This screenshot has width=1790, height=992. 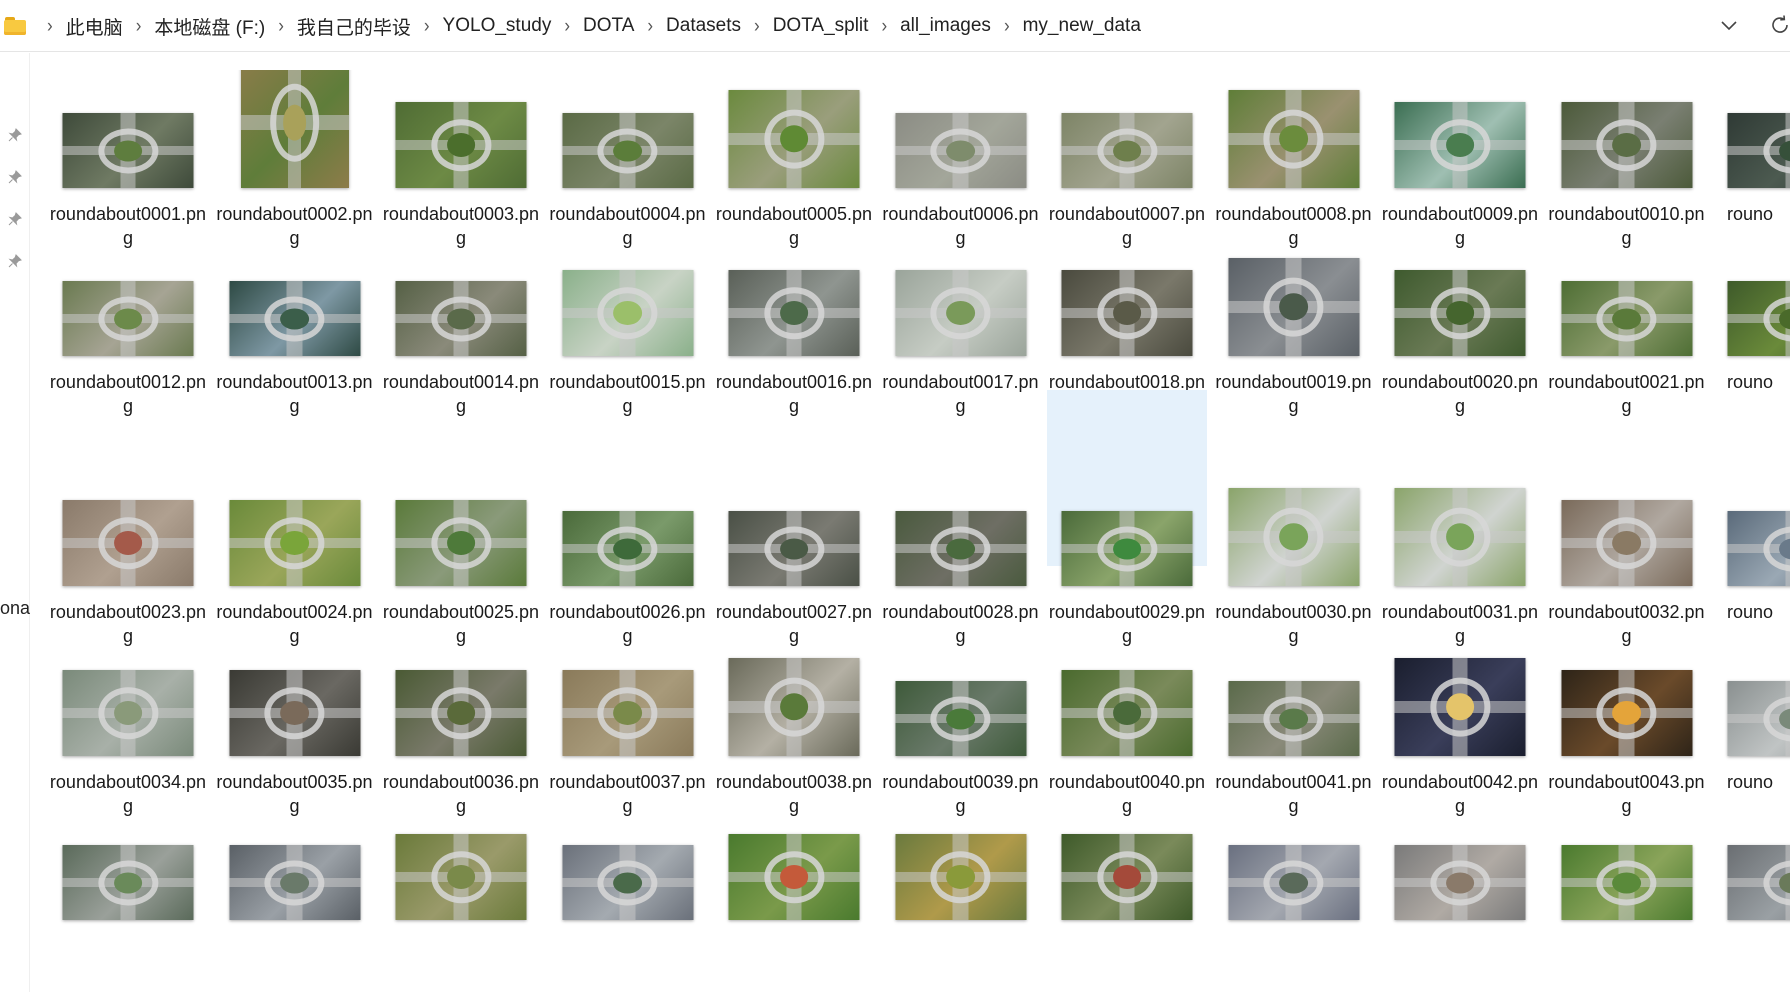 I want to click on file-item: roundabout0014.png, so click(x=461, y=338).